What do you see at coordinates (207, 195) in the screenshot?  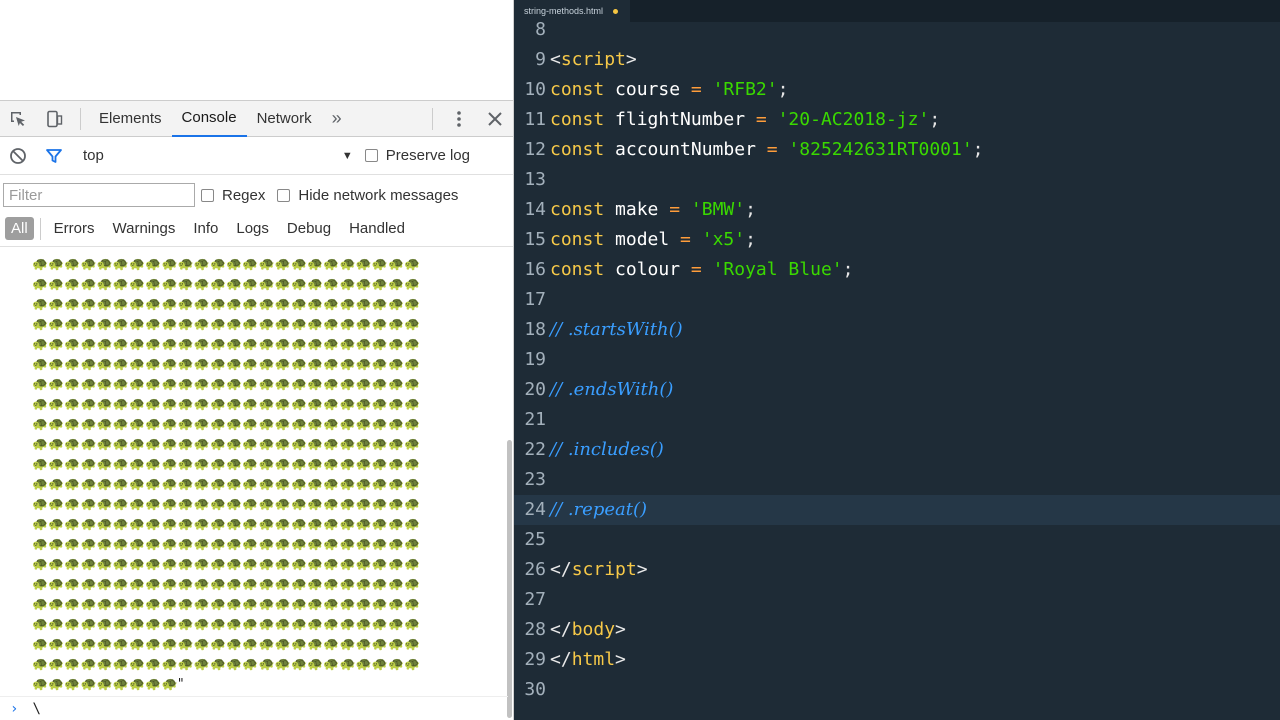 I see `regex-checkbox` at bounding box center [207, 195].